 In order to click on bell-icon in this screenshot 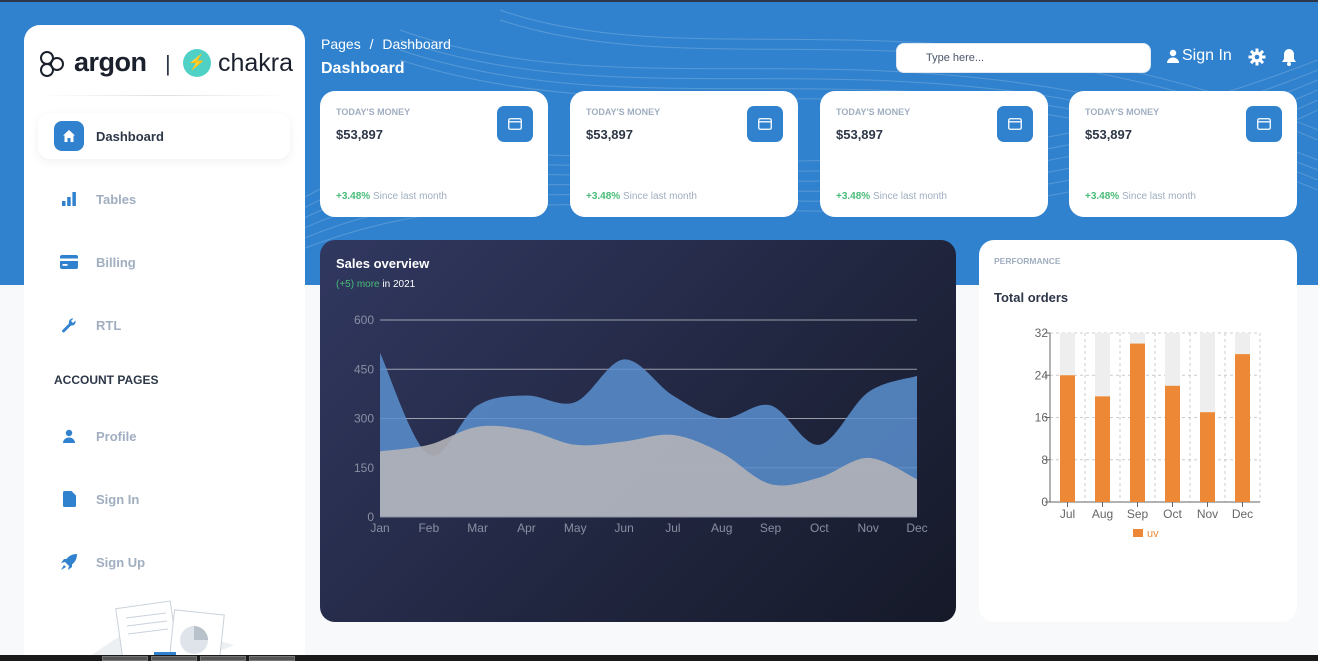, I will do `click(1289, 57)`.